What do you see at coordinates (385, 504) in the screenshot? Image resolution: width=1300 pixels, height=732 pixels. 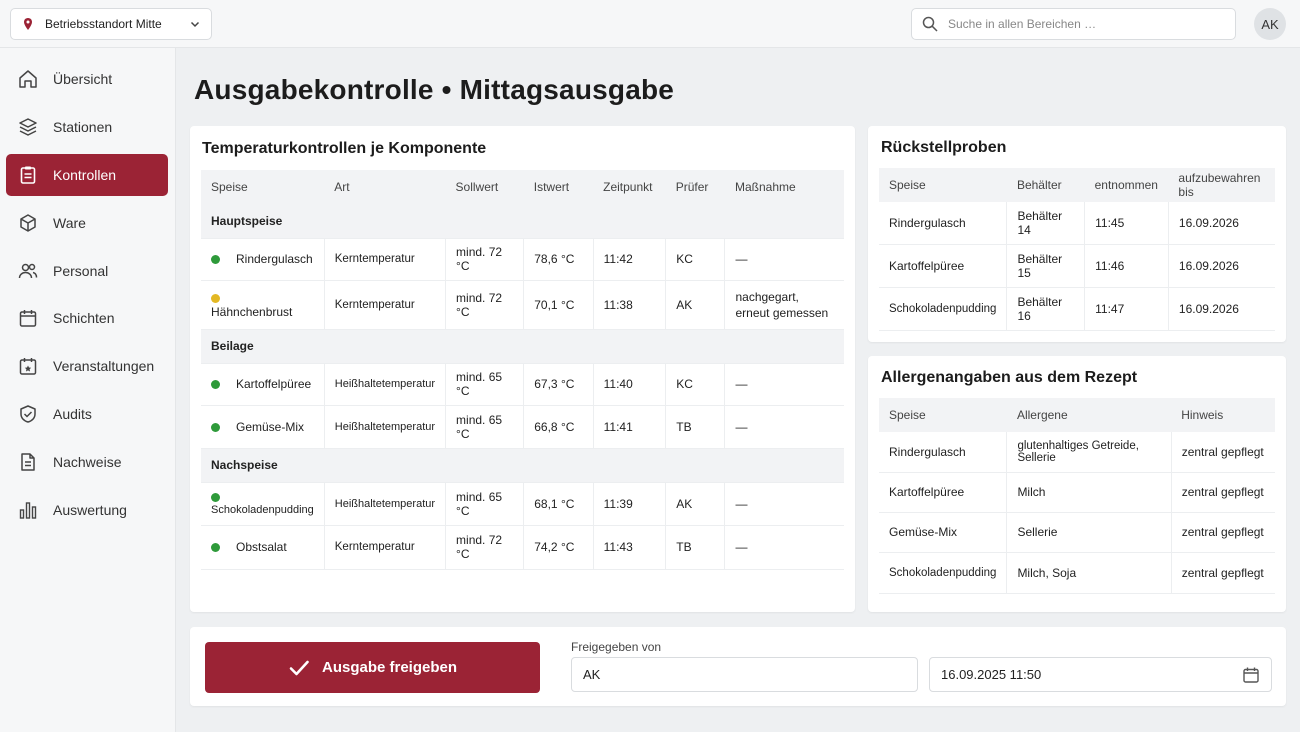 I see `measure-type: Heißhaltetemperatur` at bounding box center [385, 504].